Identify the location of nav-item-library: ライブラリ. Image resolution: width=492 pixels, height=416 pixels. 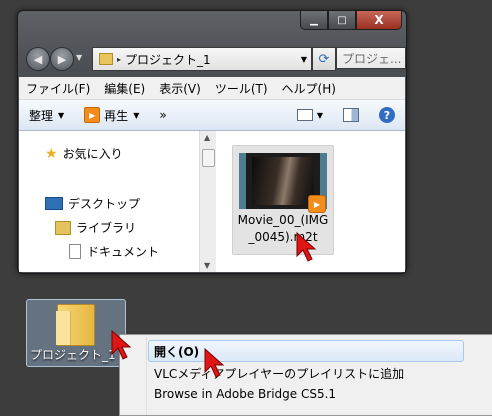
(95, 227).